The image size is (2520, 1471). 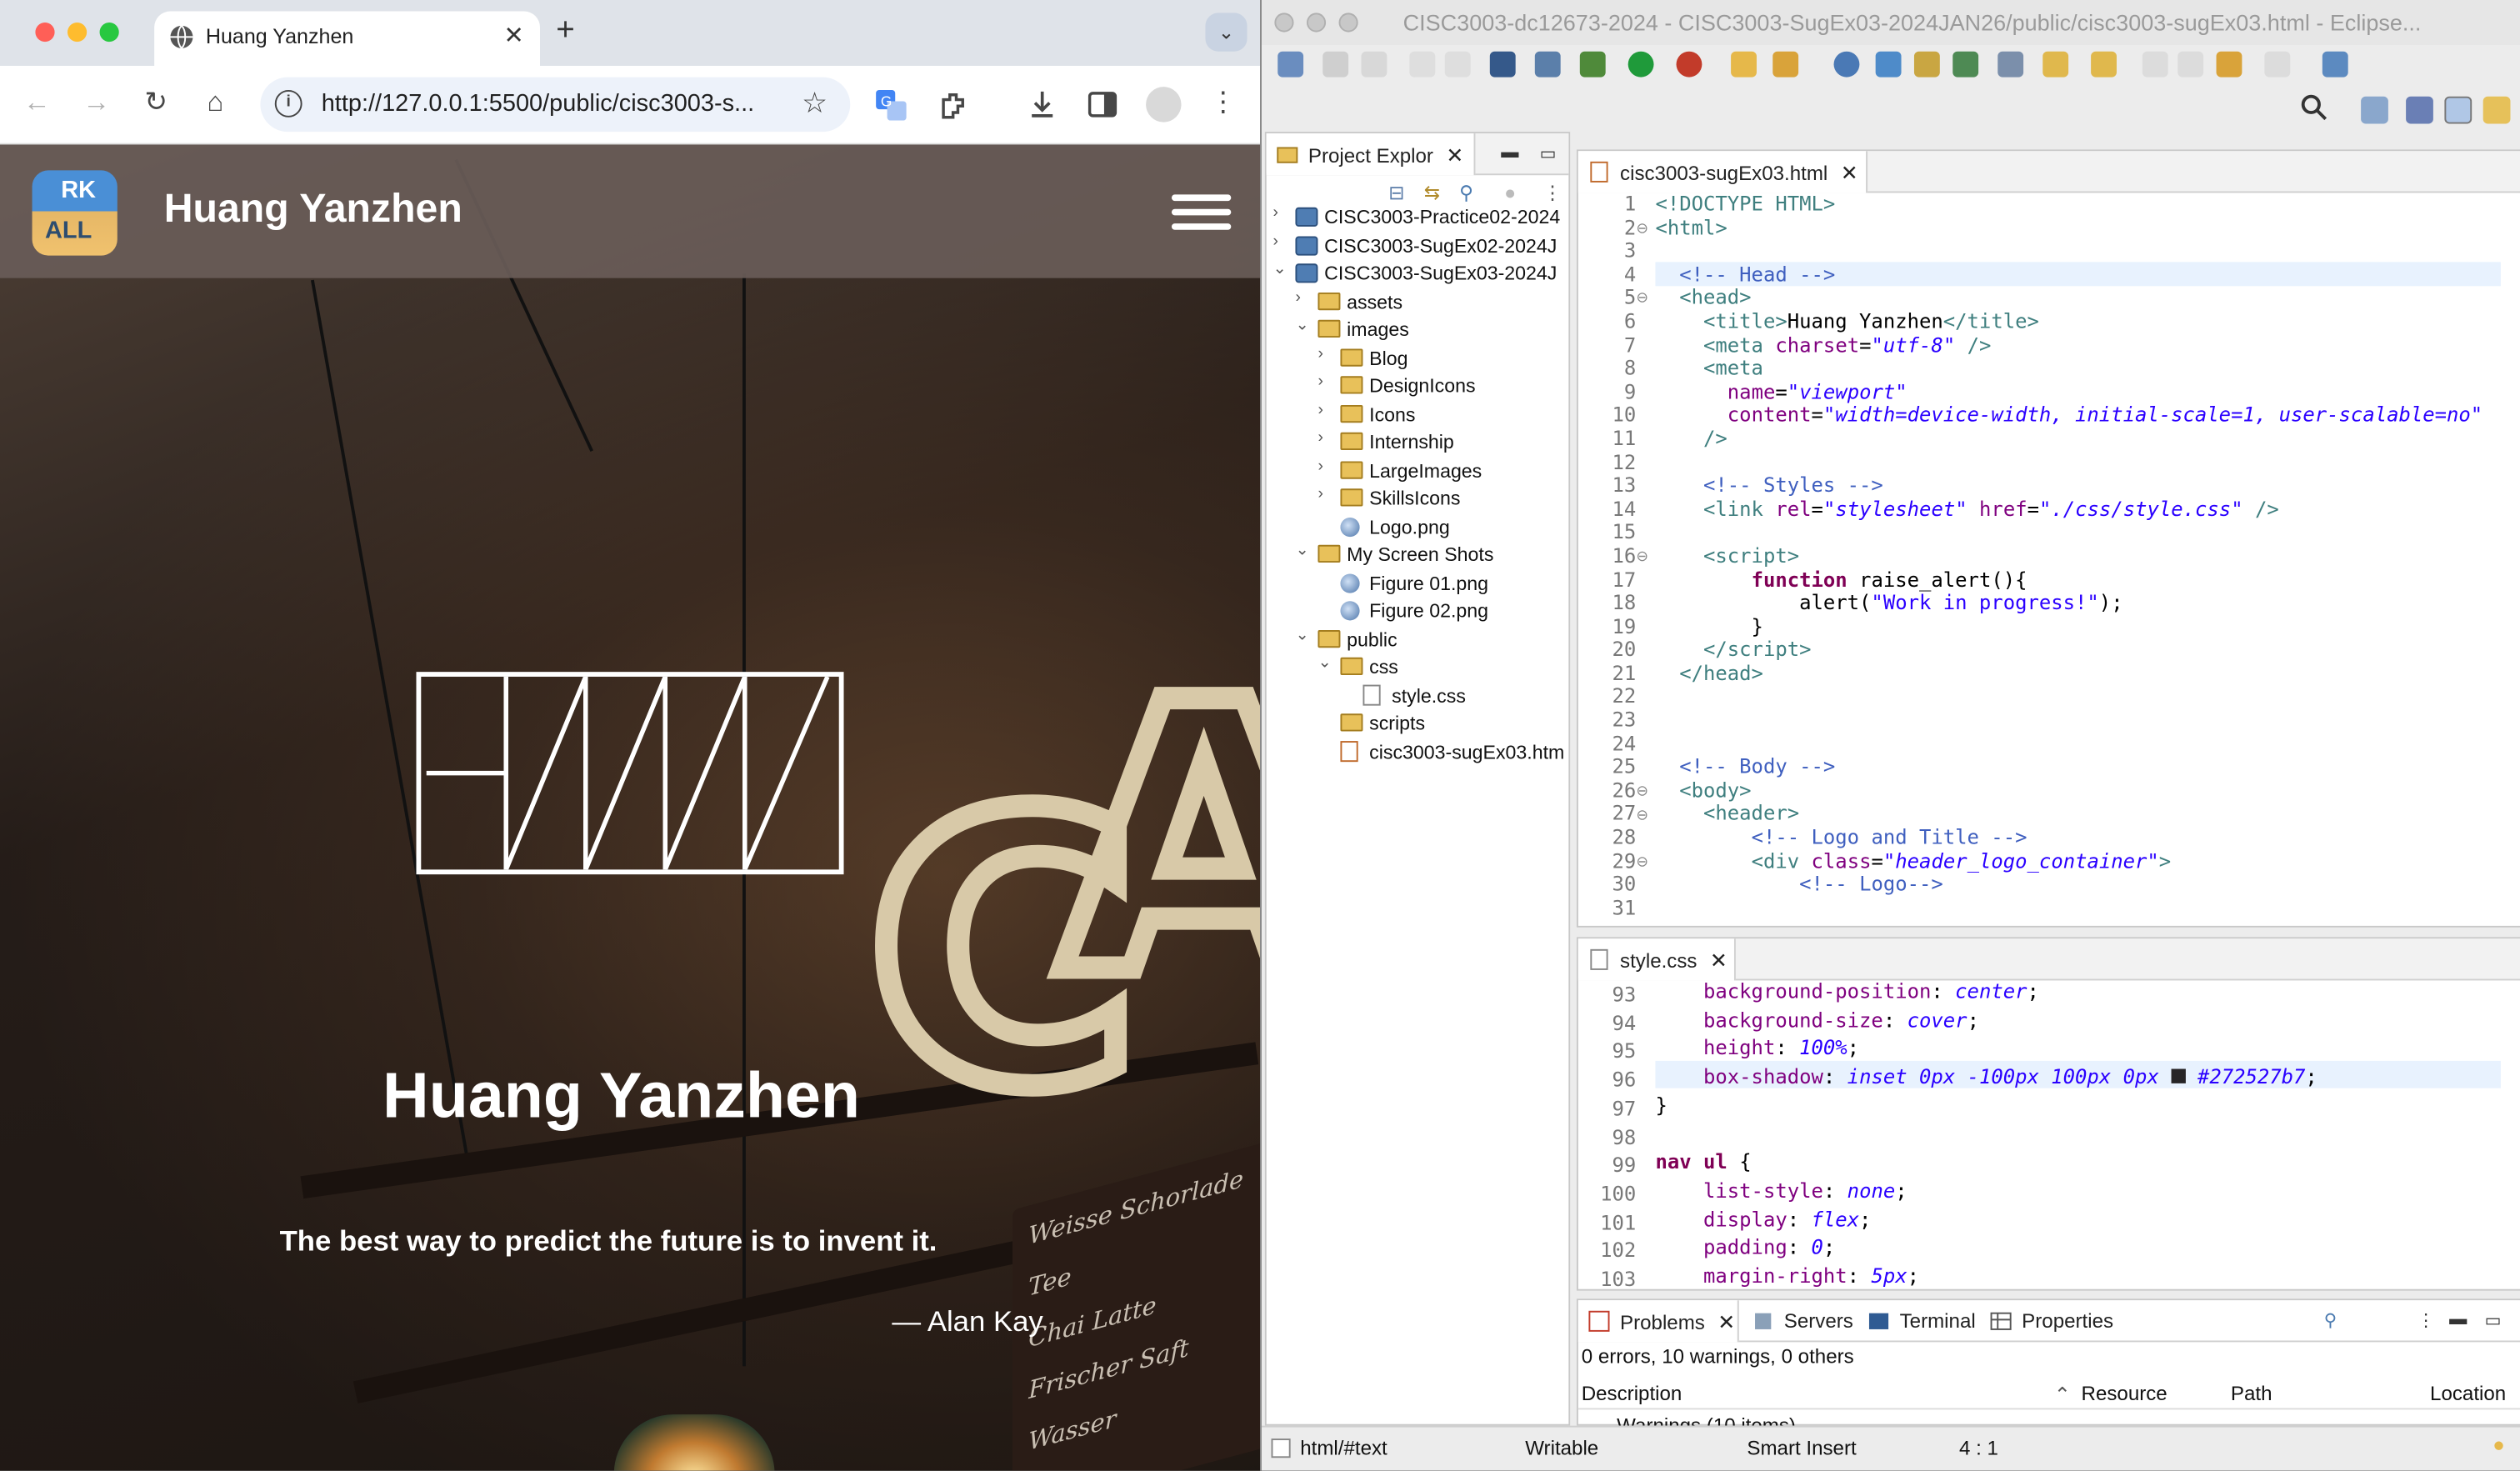 What do you see at coordinates (1823, 1420) in the screenshot?
I see `warnings-row: Warnings (10 items)` at bounding box center [1823, 1420].